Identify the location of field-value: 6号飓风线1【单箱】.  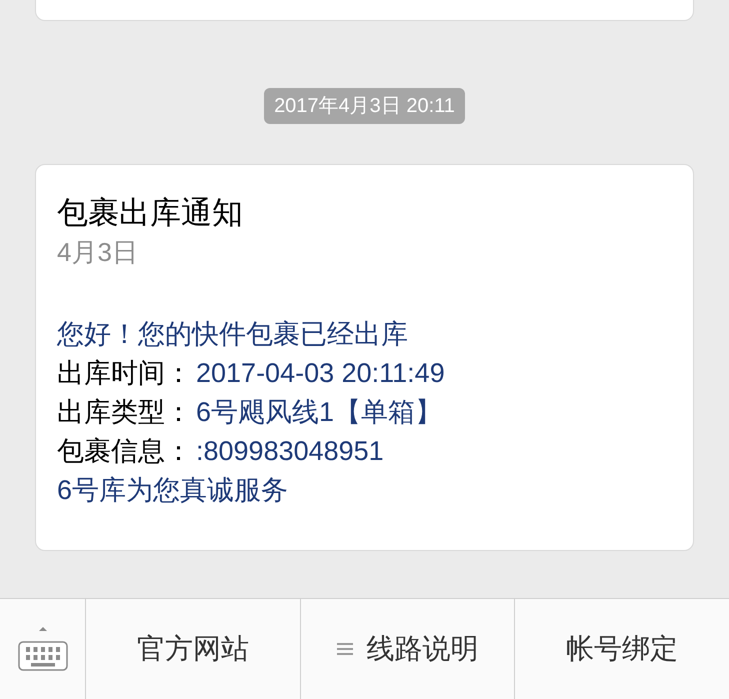
(319, 412).